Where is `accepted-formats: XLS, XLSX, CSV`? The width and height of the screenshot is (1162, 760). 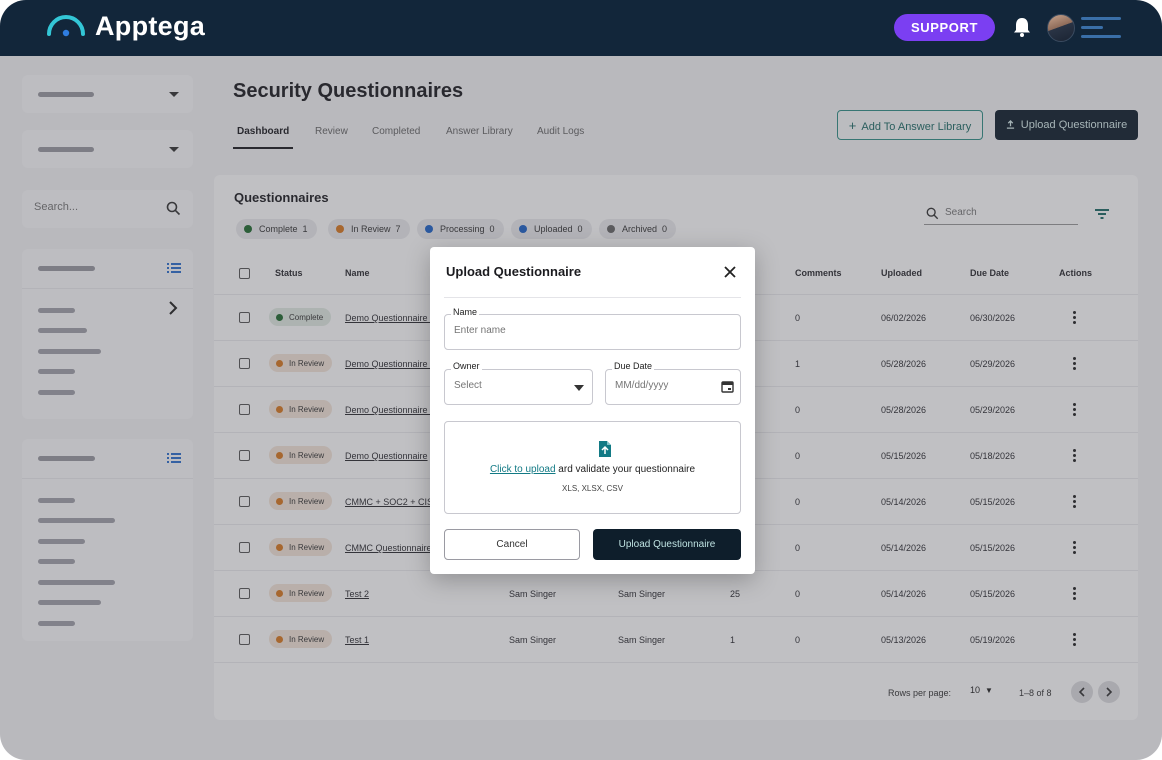 accepted-formats: XLS, XLSX, CSV is located at coordinates (592, 488).